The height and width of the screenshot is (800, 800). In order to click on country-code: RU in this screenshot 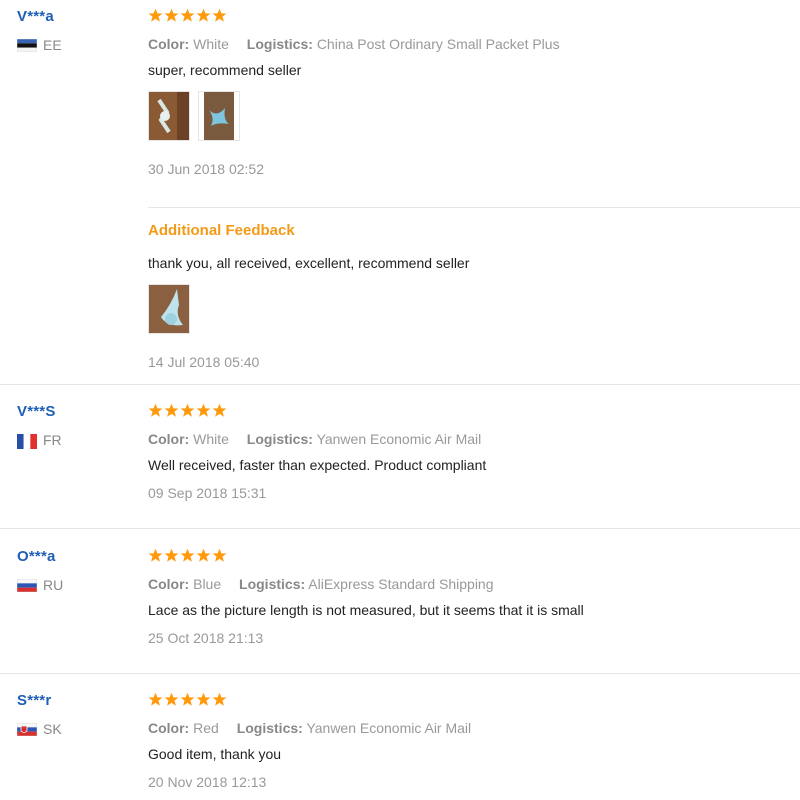, I will do `click(53, 585)`.